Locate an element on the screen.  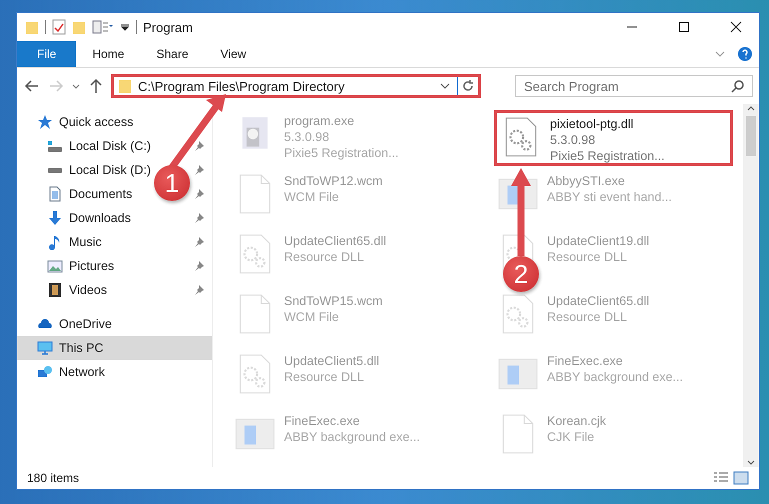
sidebar-item: Quick access is located at coordinates (114, 122).